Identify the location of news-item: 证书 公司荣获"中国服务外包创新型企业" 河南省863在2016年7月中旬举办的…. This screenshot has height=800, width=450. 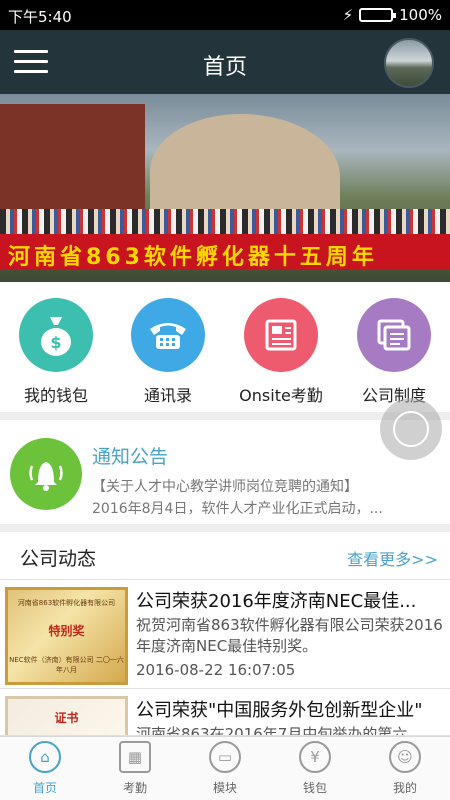
(225, 713).